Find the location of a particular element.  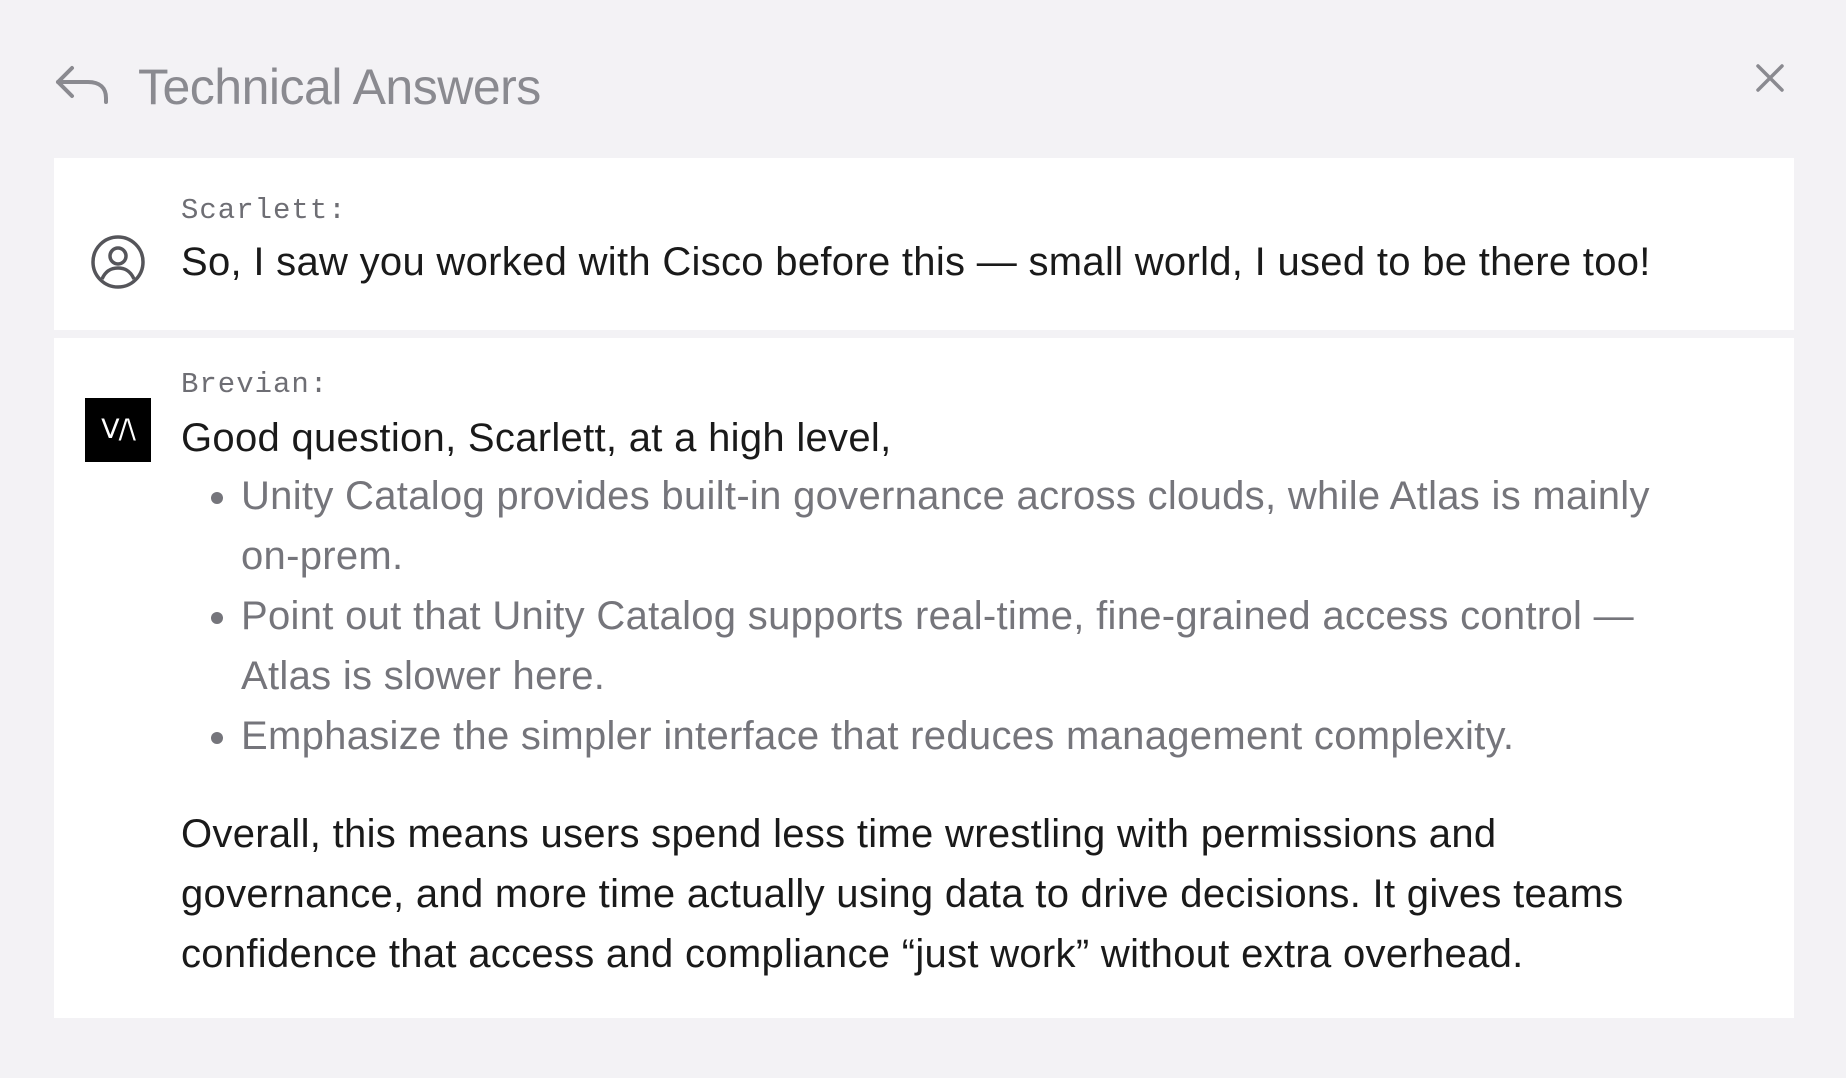

speaker-name: Scarlett: is located at coordinates (264, 210).